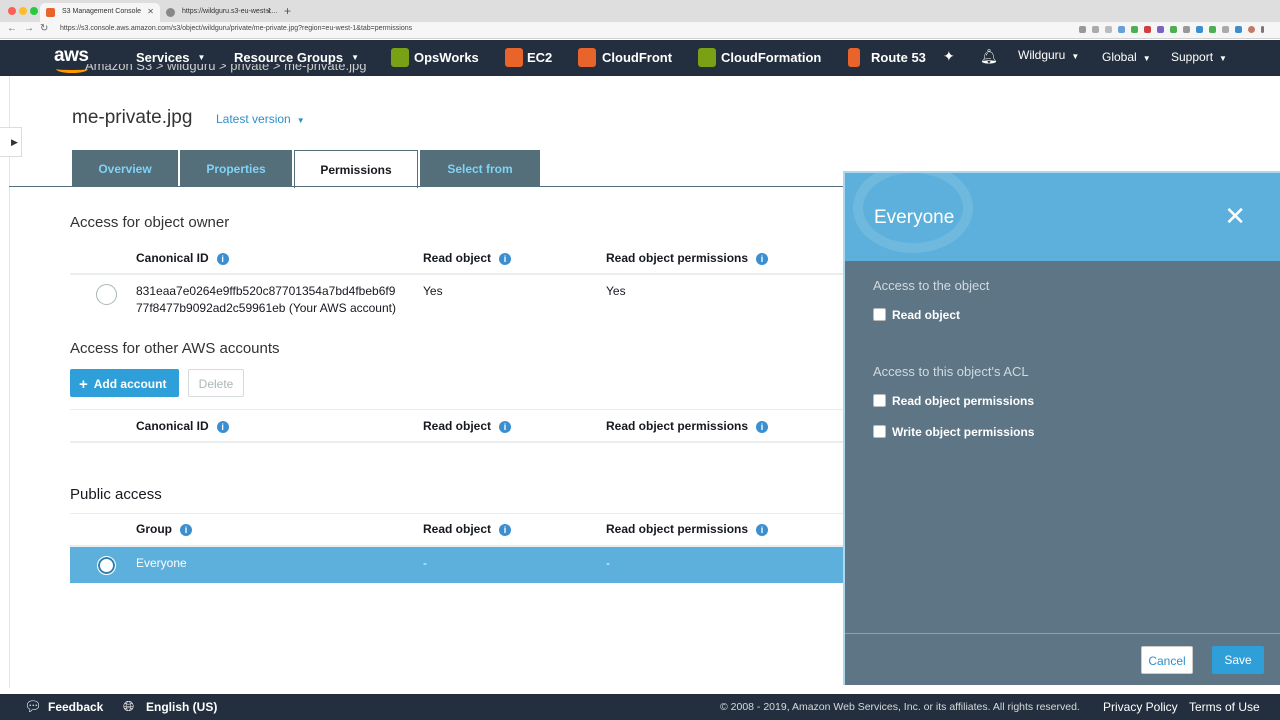 This screenshot has width=1280, height=720. I want to click on resource-groups-label: Resource Groups, so click(289, 57).